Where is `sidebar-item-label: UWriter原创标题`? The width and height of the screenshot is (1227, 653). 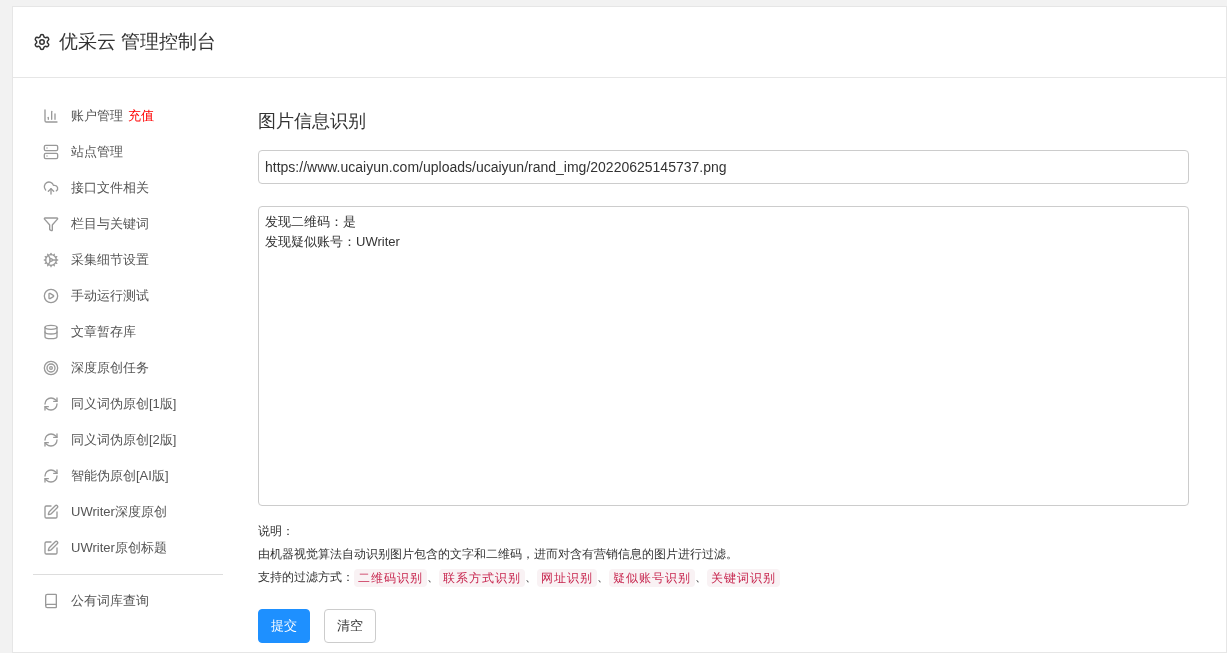
sidebar-item-label: UWriter原创标题 is located at coordinates (119, 548).